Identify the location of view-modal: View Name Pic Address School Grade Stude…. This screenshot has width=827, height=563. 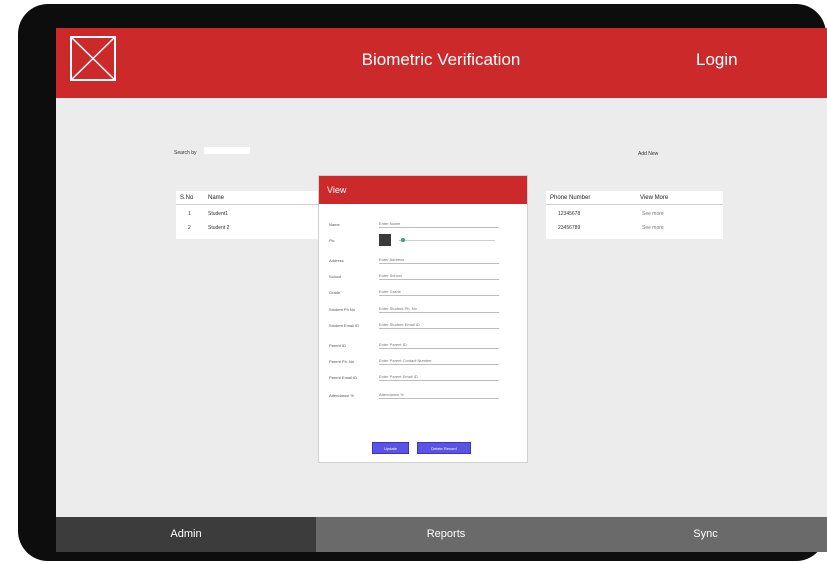
(423, 319).